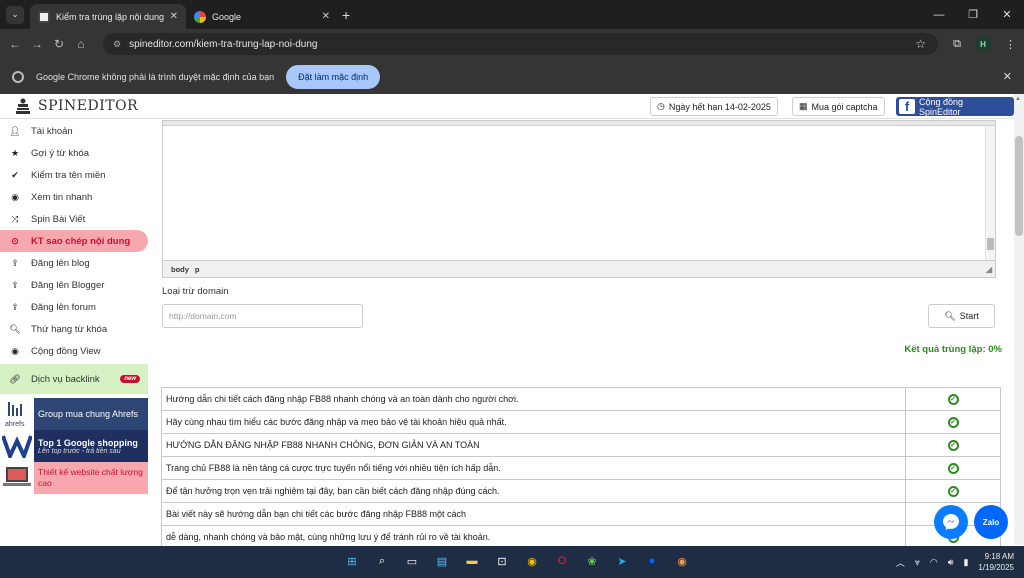  I want to click on window-controls: — ❐ ✕, so click(973, 14).